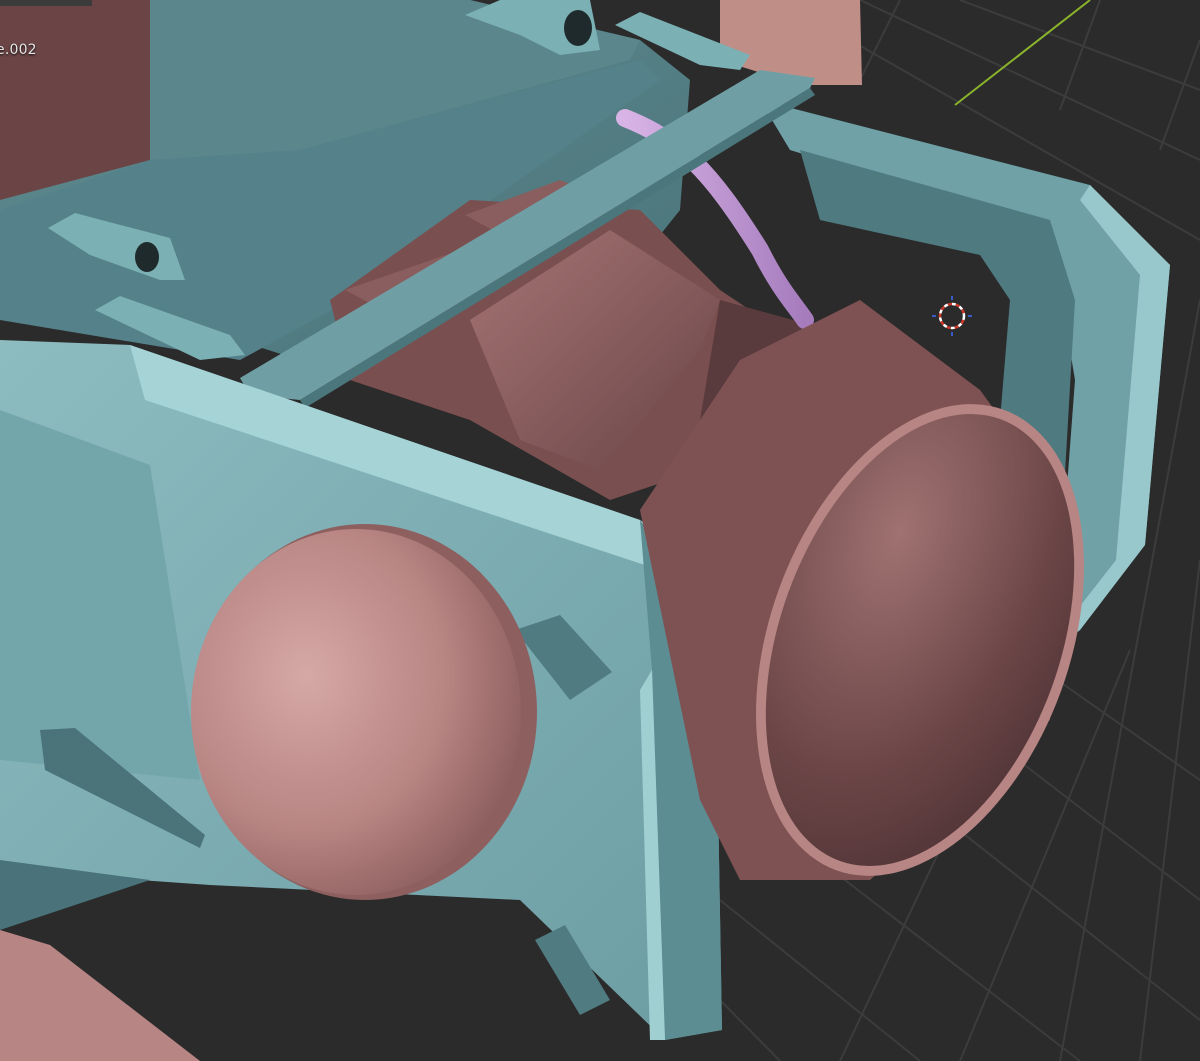 This screenshot has height=1061, width=1200. What do you see at coordinates (18, 50) in the screenshot?
I see `active-object-label: e.002` at bounding box center [18, 50].